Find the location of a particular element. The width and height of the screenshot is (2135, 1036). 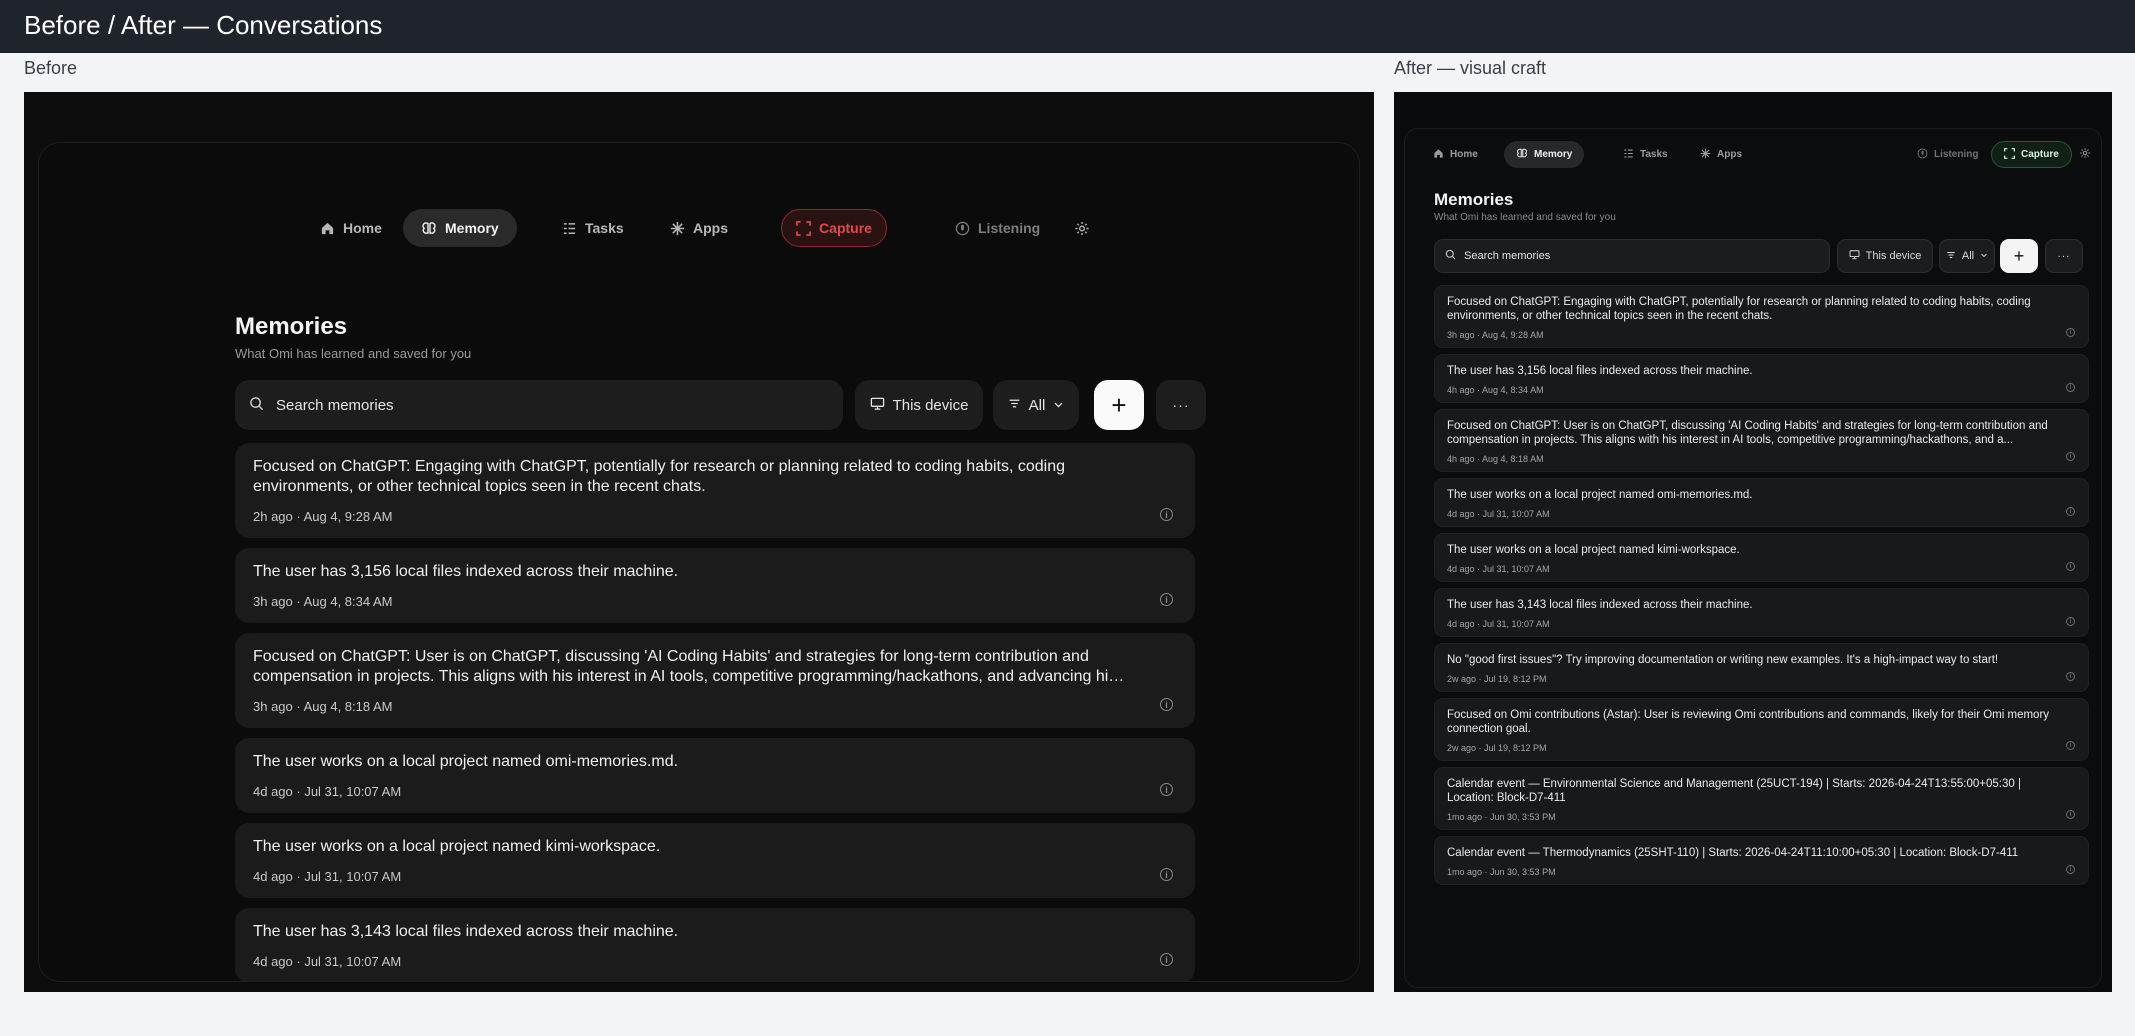

nav-memory-label: Memory is located at coordinates (1553, 154).